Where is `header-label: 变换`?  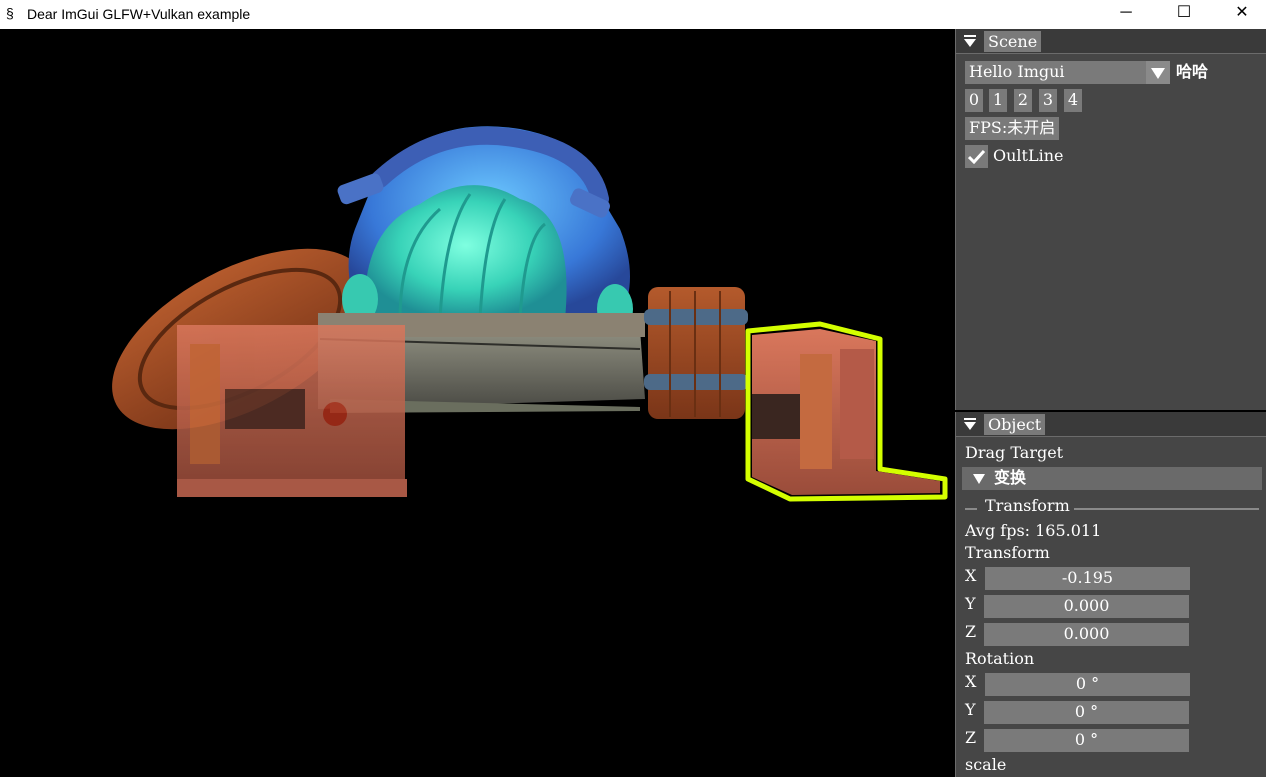
header-label: 变换 is located at coordinates (1010, 477).